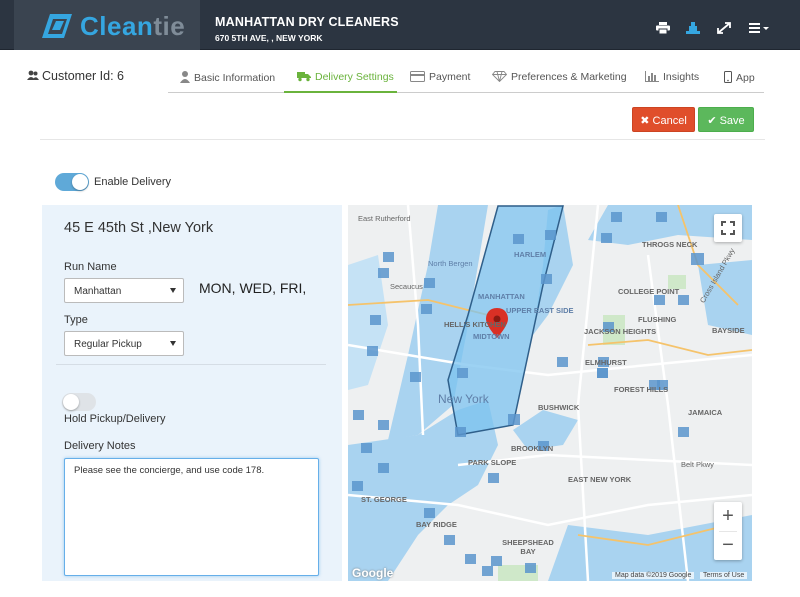  What do you see at coordinates (657, 319) in the screenshot?
I see `map-label: FLUSHING` at bounding box center [657, 319].